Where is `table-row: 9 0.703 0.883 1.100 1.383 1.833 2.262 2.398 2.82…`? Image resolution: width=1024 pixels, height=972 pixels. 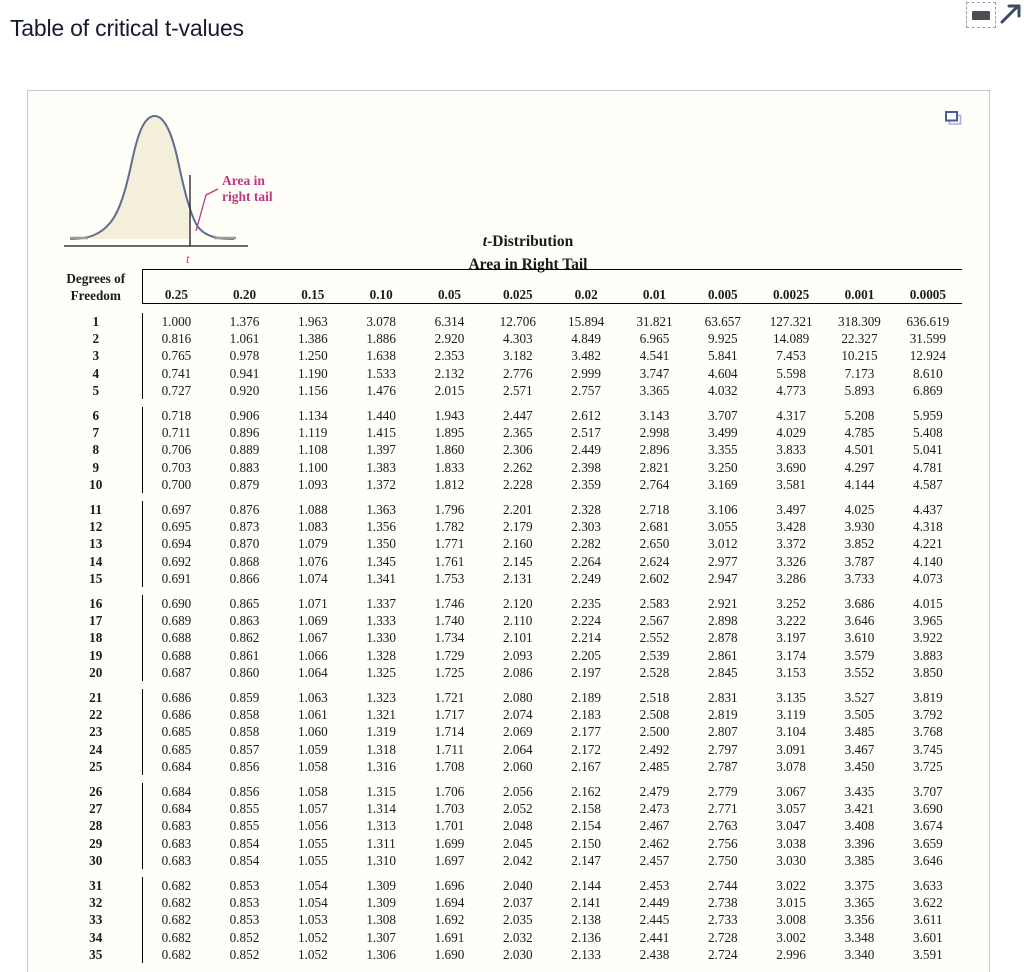
table-row: 9 0.703 0.883 1.100 1.383 1.833 2.262 2.398 2.82… is located at coordinates (506, 467).